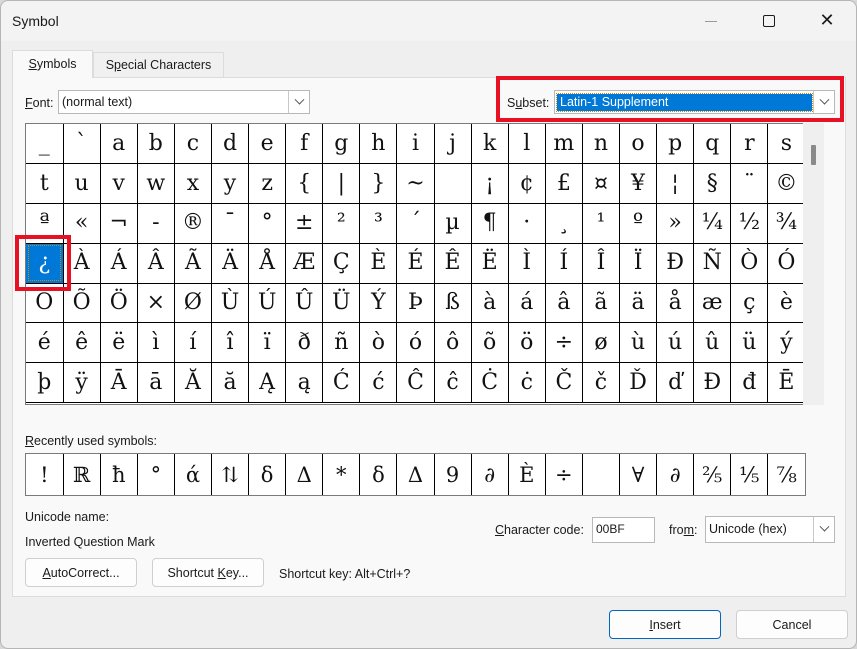 This screenshot has height=649, width=857. What do you see at coordinates (711, 21) in the screenshot?
I see `minimize-button` at bounding box center [711, 21].